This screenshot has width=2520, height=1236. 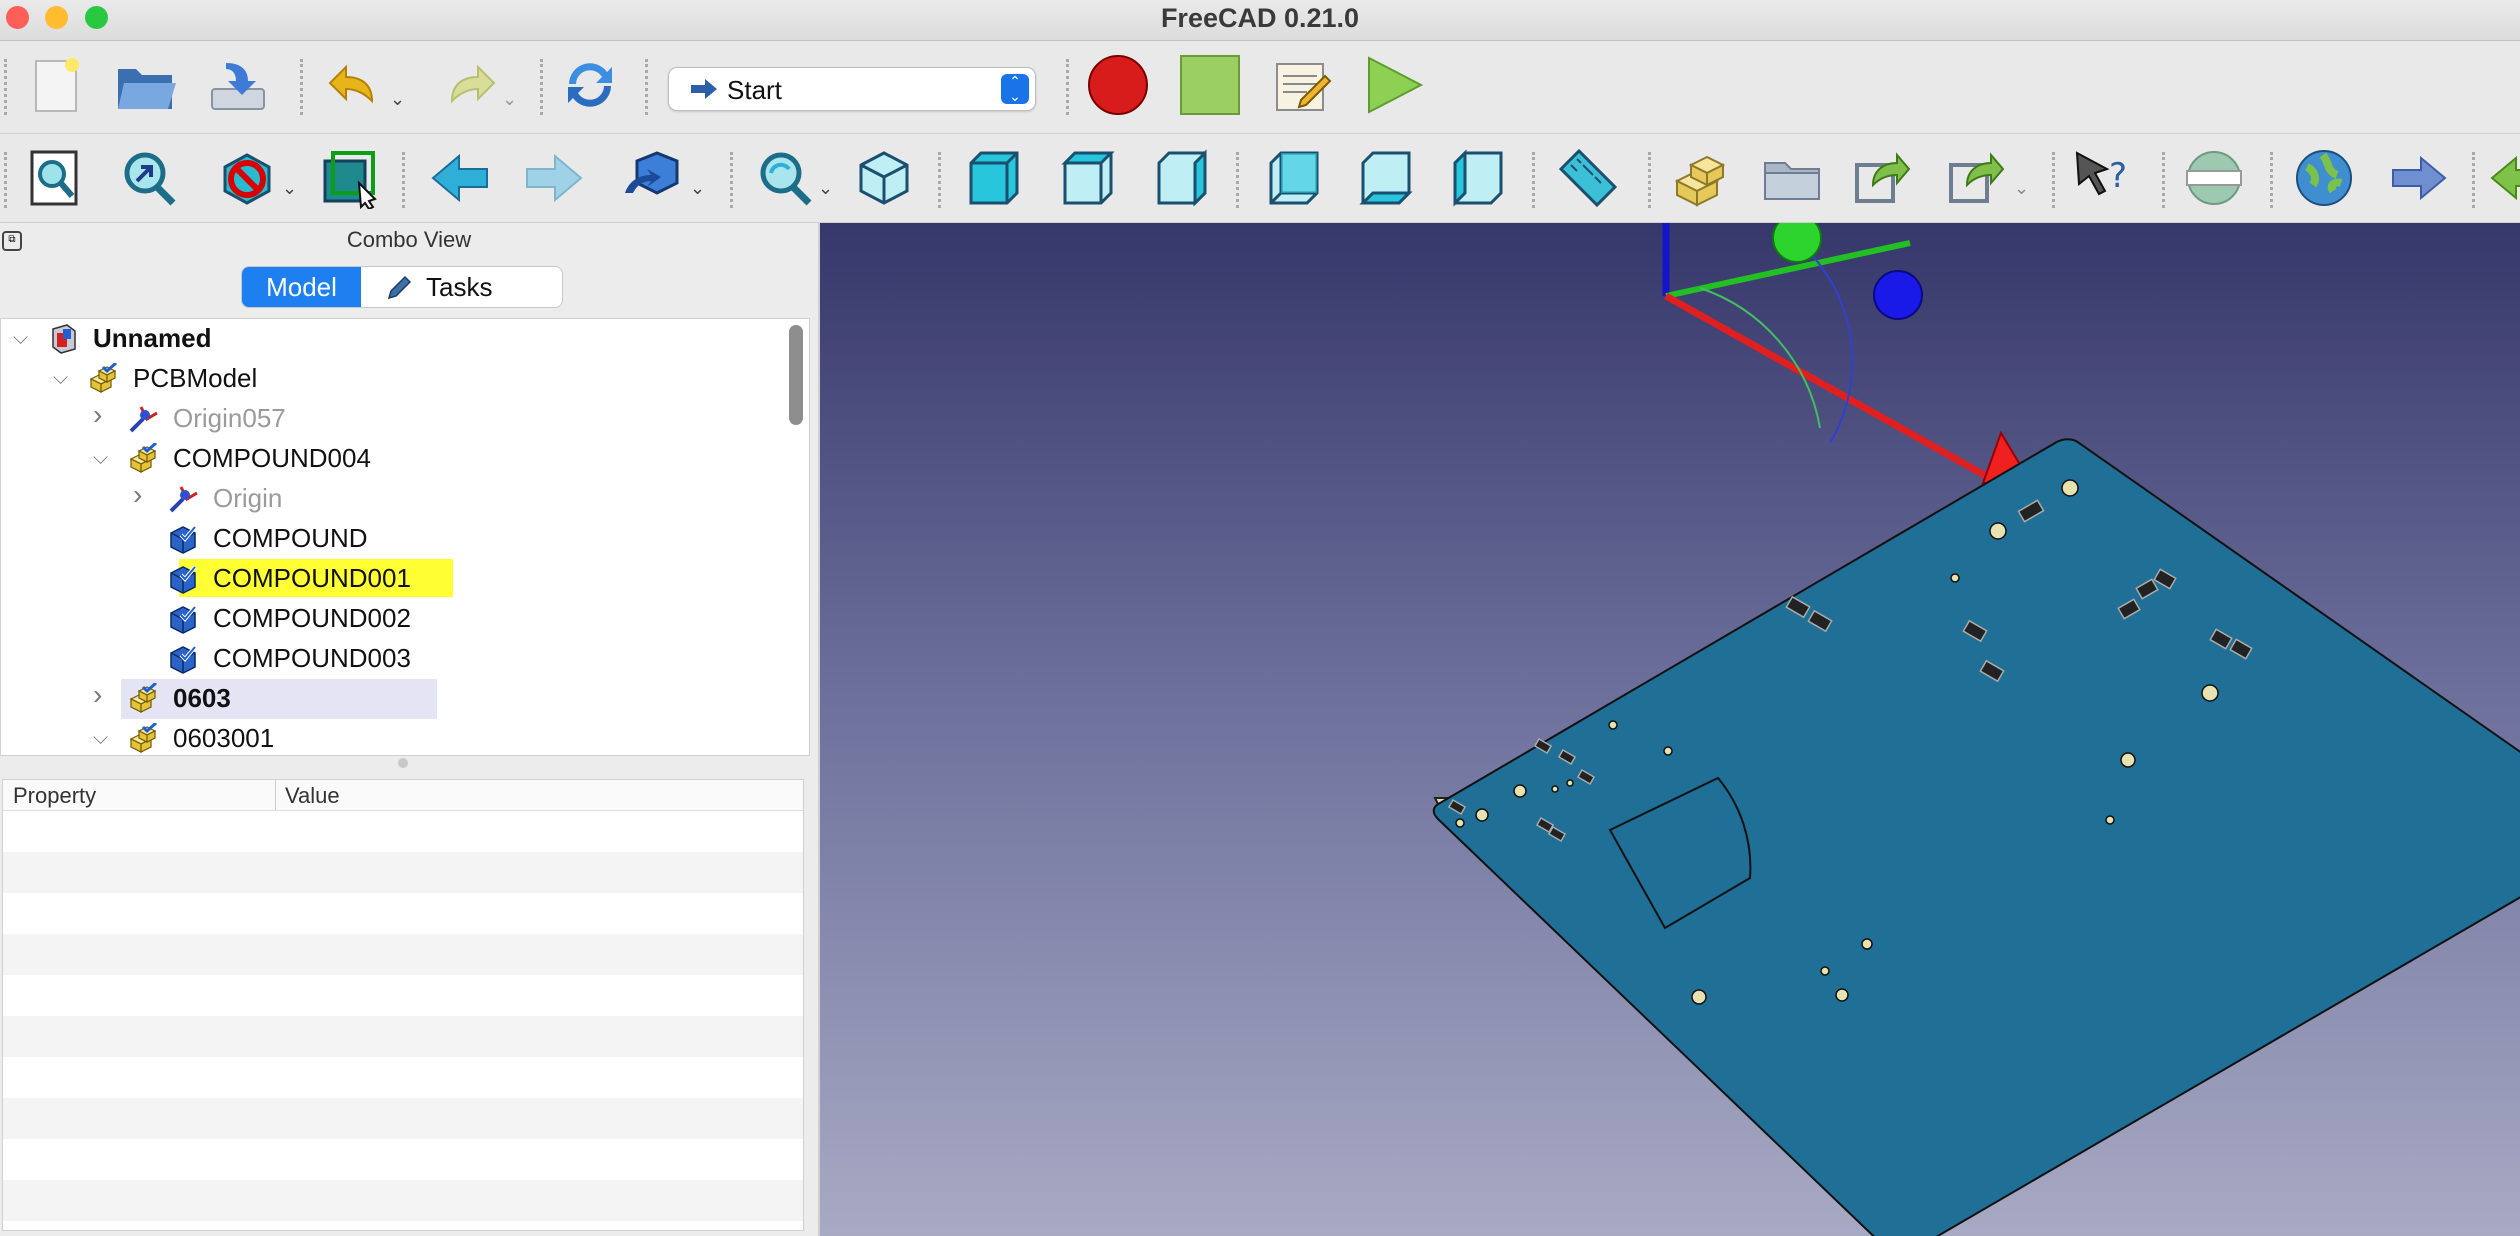 I want to click on draw-style-icon, so click(x=246, y=178).